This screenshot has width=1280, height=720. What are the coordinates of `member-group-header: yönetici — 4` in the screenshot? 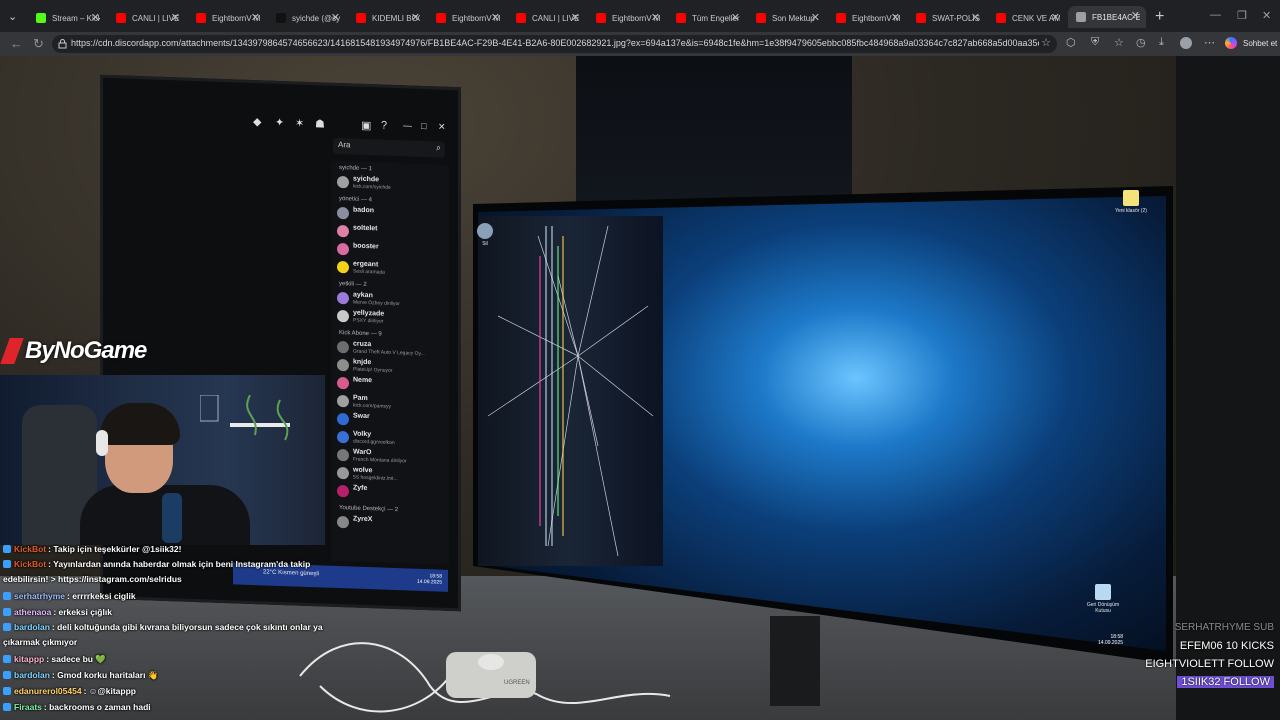 It's located at (356, 200).